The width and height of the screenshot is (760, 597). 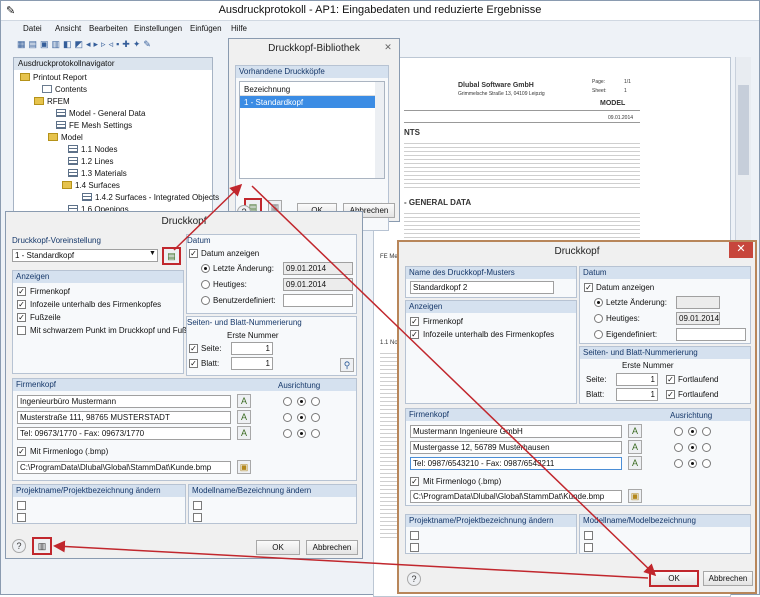 What do you see at coordinates (351, 559) in the screenshot?
I see `arrow-dlg2-ok-to-dlg1-save` at bounding box center [351, 559].